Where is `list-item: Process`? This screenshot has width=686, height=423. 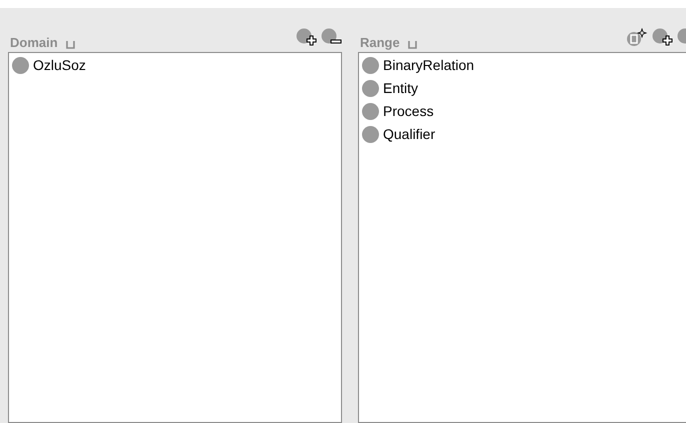
list-item: Process is located at coordinates (408, 111).